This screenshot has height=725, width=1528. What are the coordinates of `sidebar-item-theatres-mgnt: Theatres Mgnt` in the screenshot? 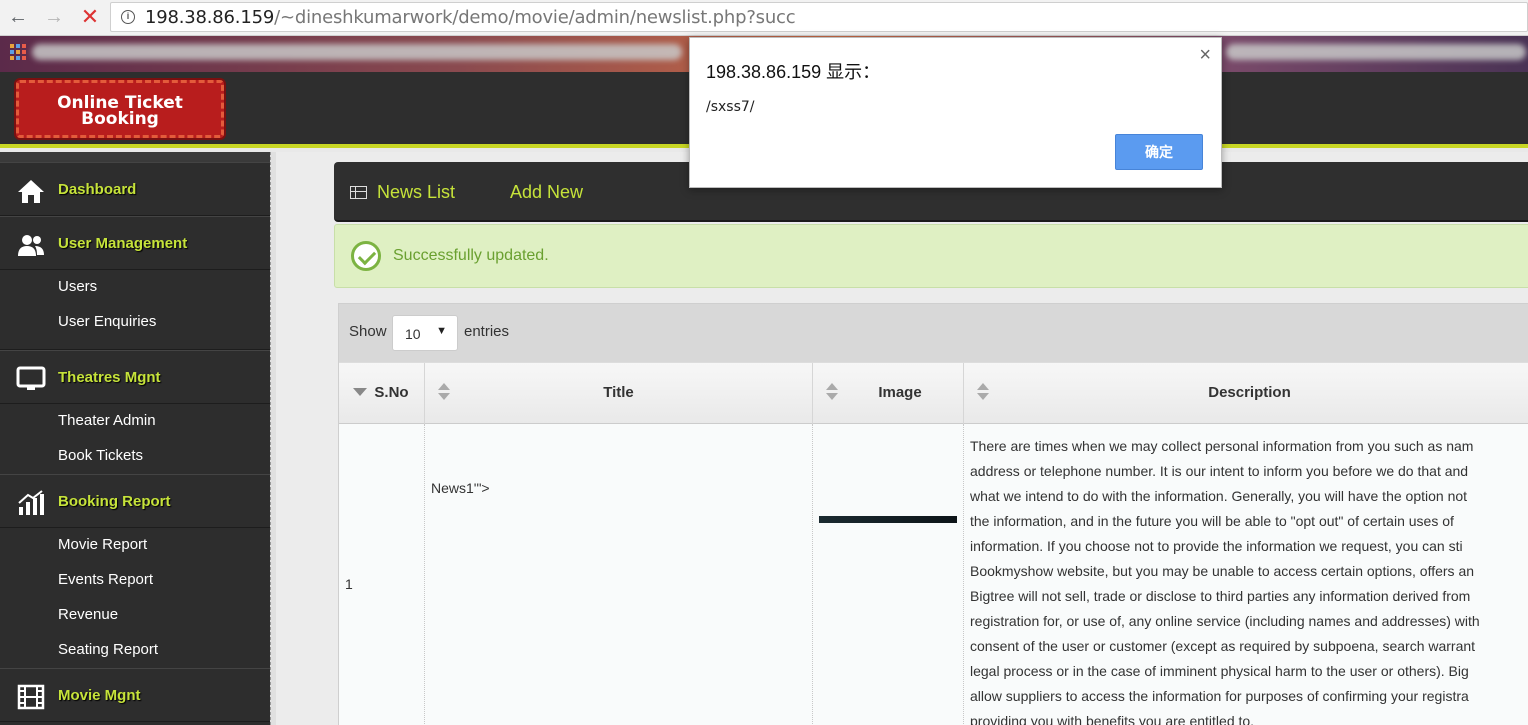 It's located at (135, 377).